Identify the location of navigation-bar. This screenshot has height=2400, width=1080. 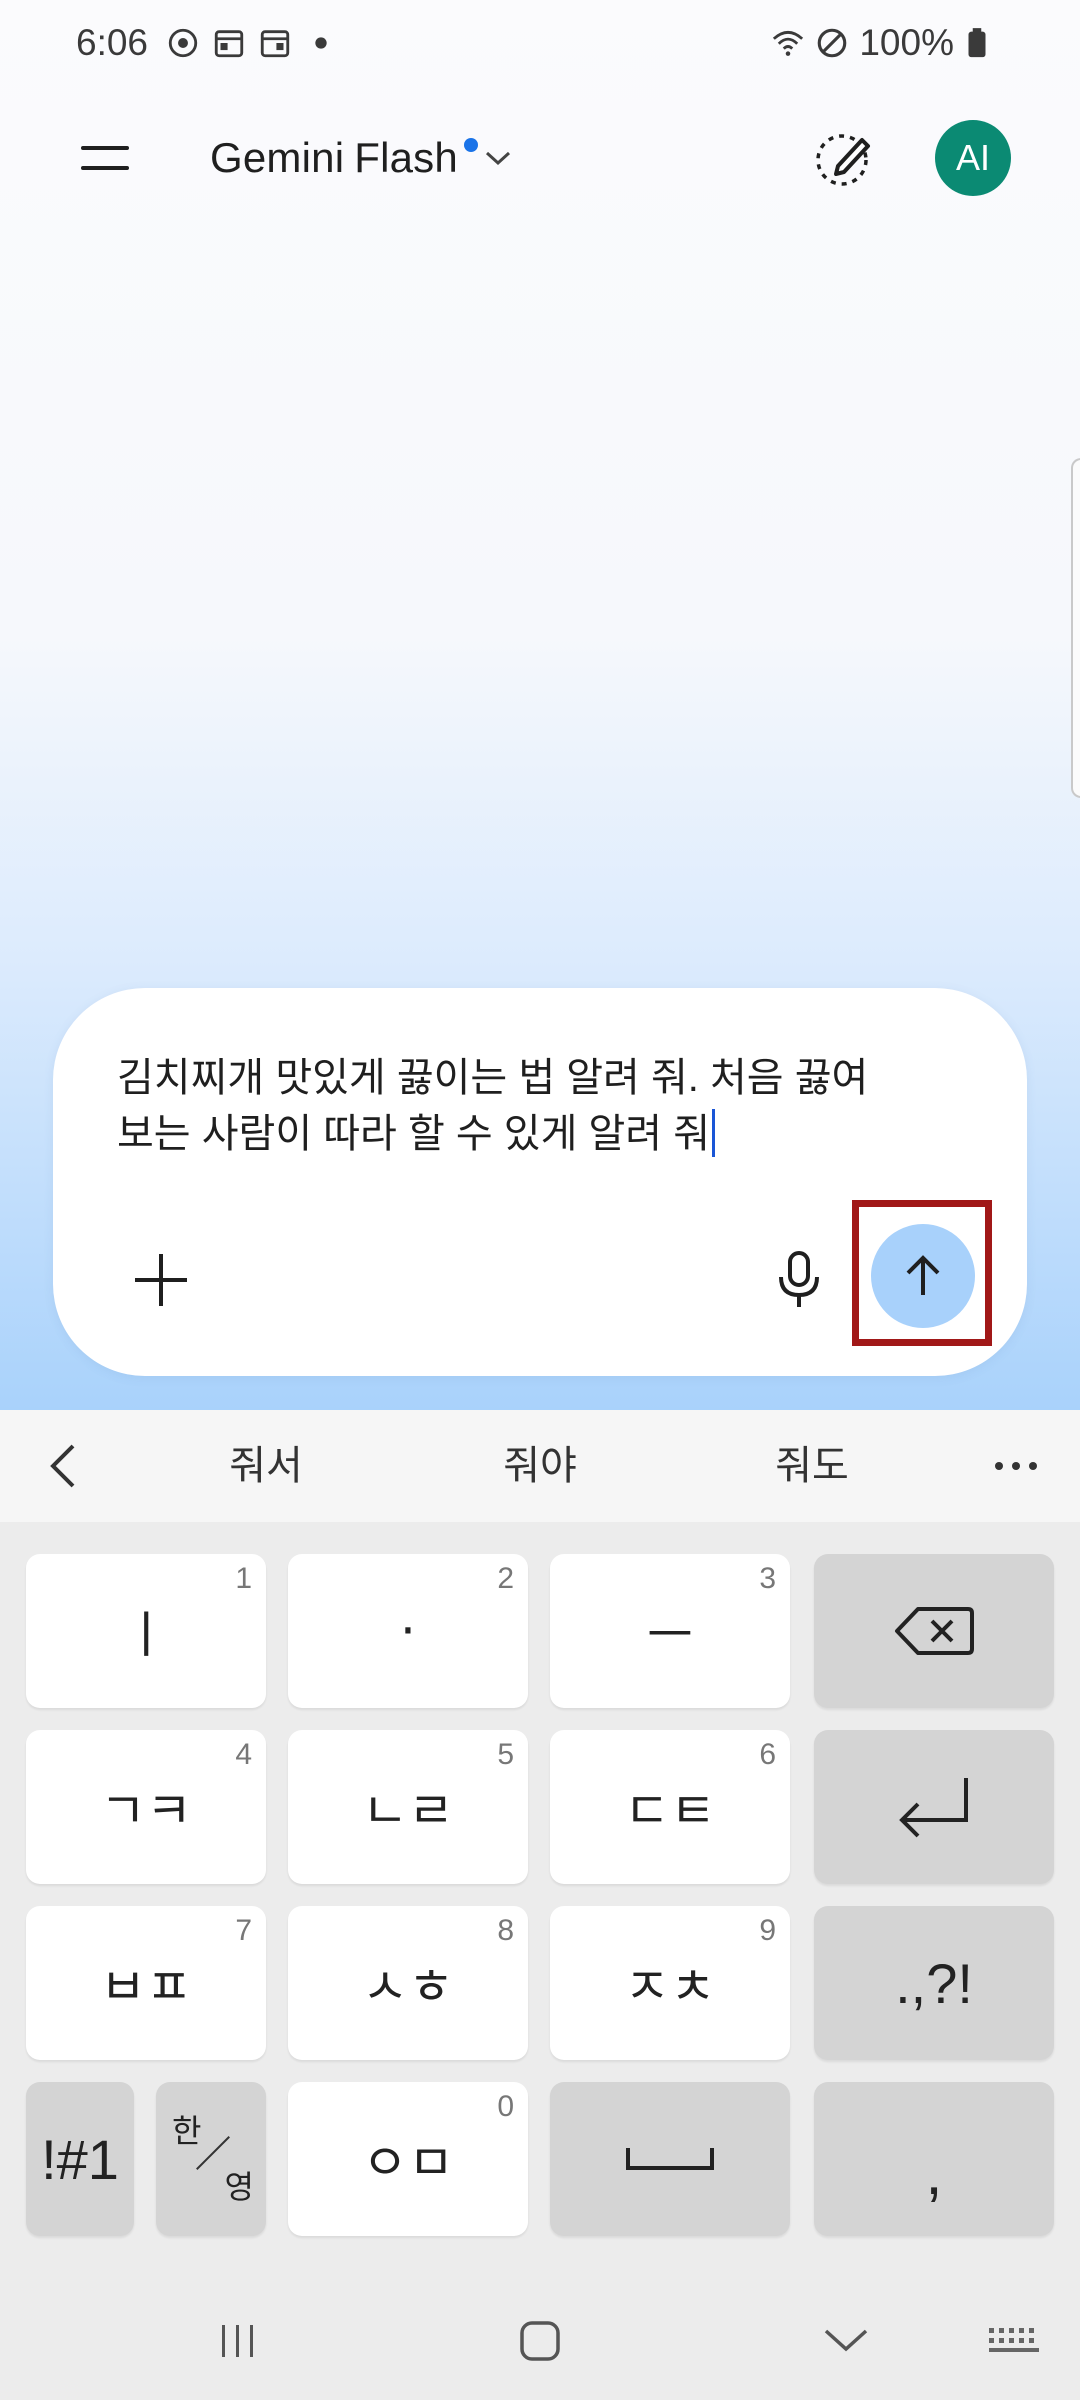
(540, 2340).